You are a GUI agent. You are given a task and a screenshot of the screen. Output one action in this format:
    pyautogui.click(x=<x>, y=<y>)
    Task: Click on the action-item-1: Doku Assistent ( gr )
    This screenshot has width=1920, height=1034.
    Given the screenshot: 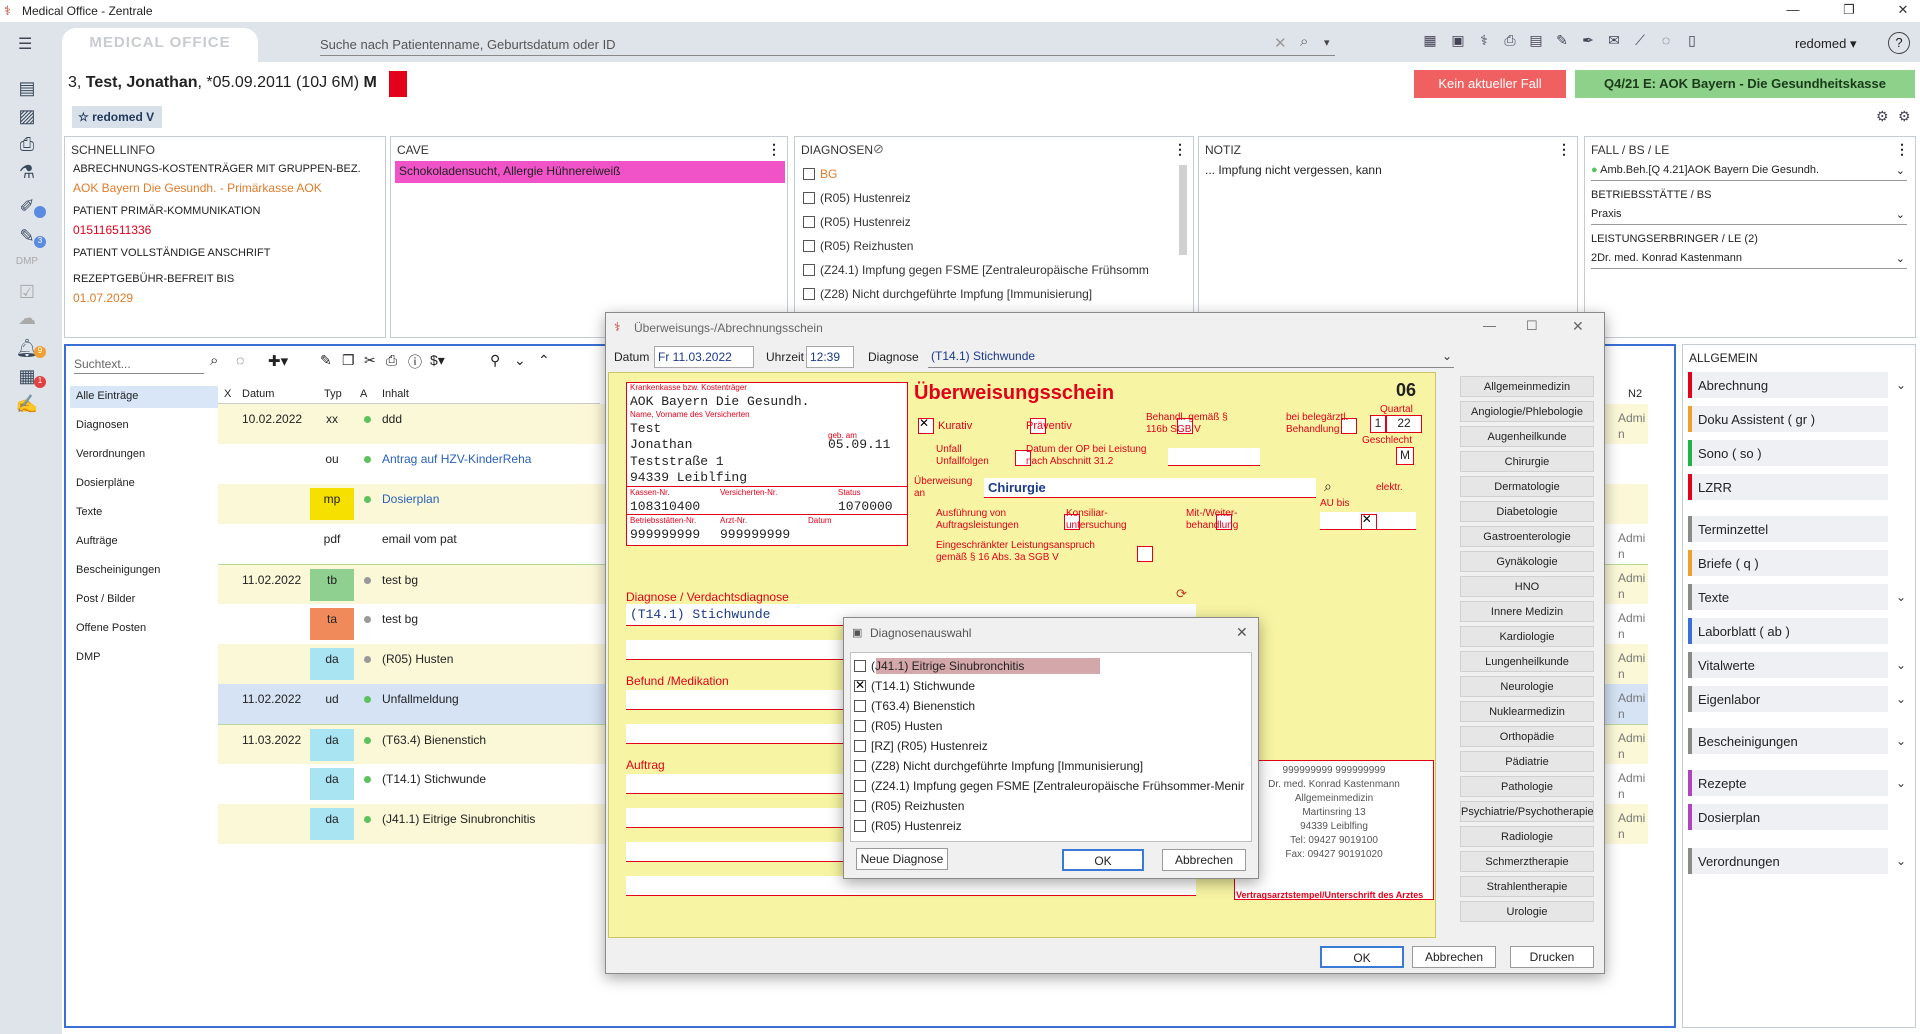 What is the action you would take?
    pyautogui.click(x=1788, y=419)
    